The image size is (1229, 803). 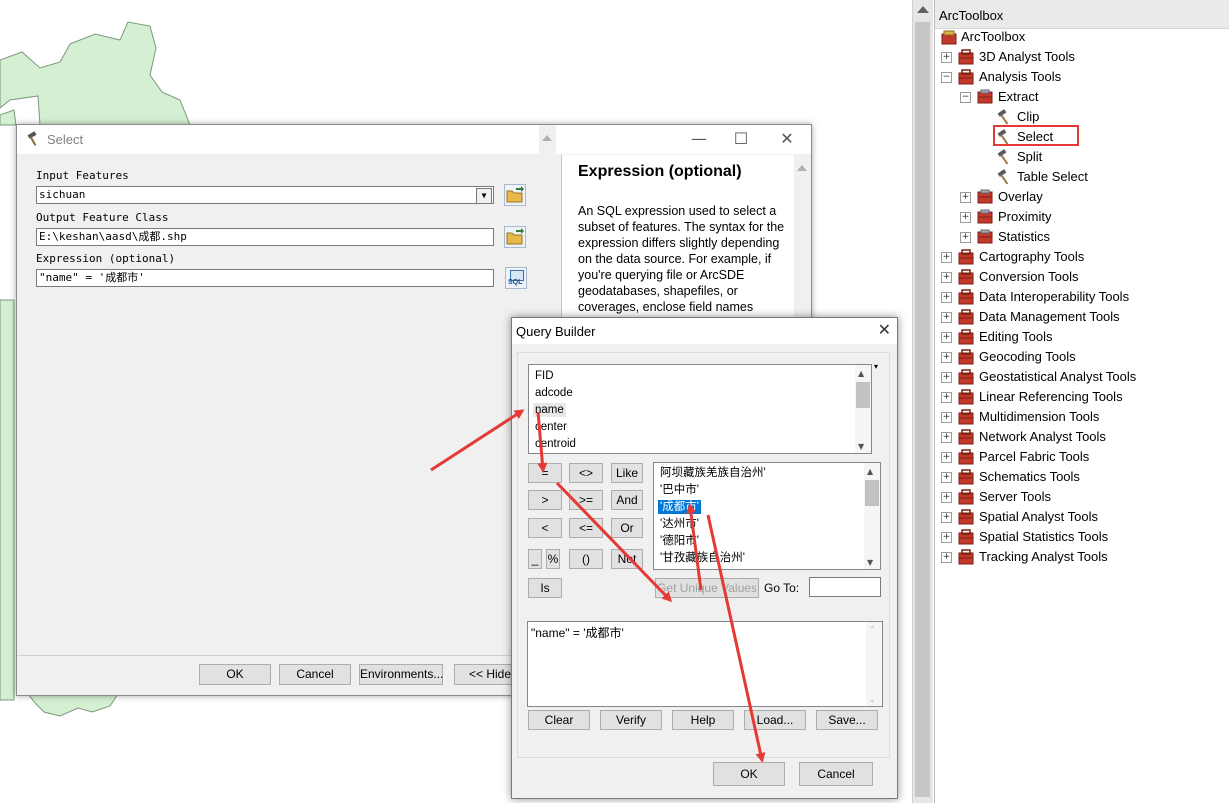 What do you see at coordinates (631, 720) in the screenshot?
I see `verify-button: Verify` at bounding box center [631, 720].